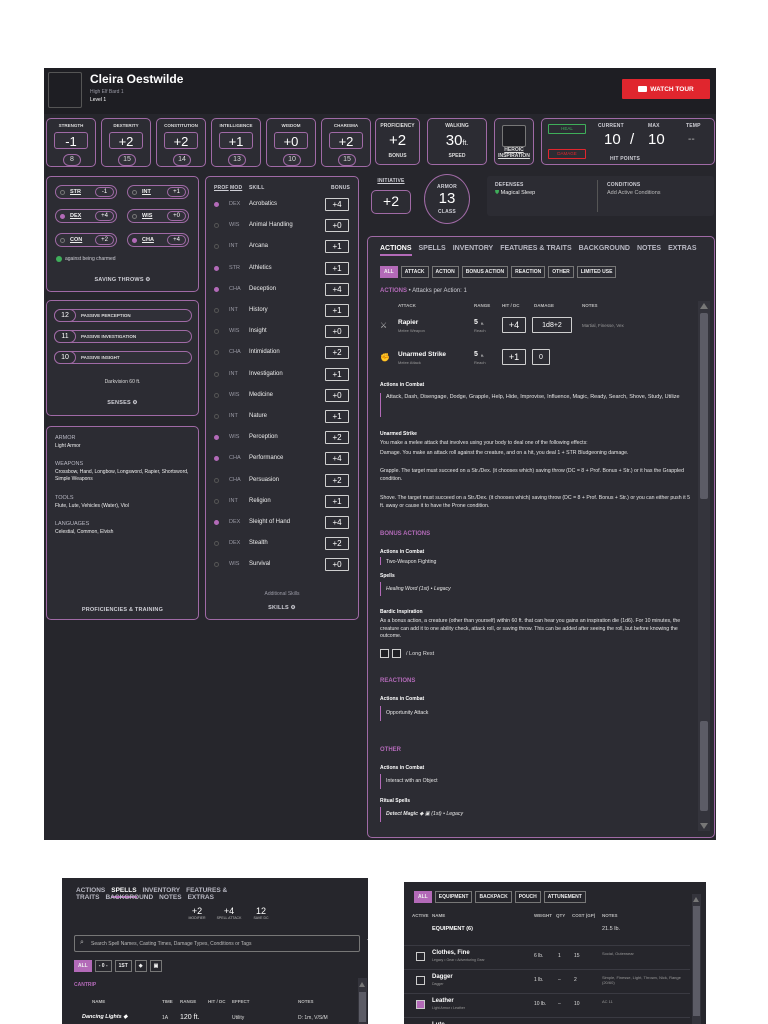 The width and height of the screenshot is (768, 1024). What do you see at coordinates (282, 502) in the screenshot?
I see `skill-row: INT Religion +1` at bounding box center [282, 502].